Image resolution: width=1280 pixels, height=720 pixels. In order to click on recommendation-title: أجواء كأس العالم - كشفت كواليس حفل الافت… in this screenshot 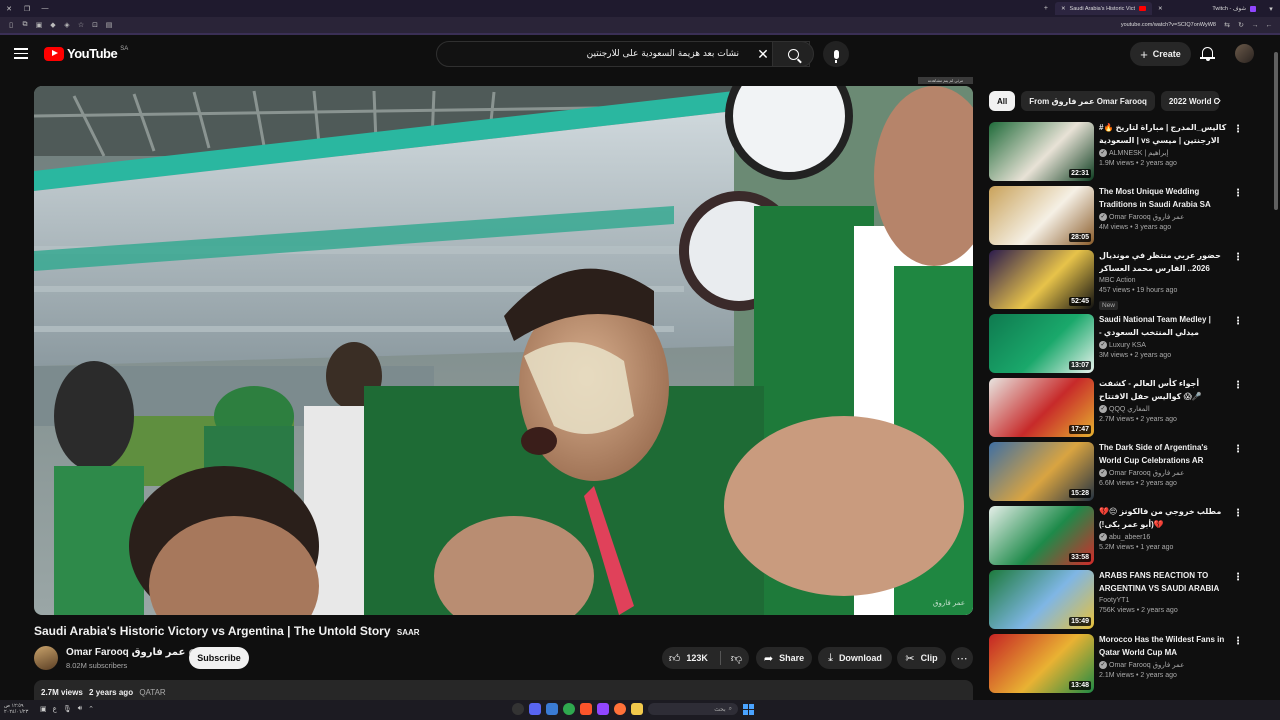, I will do `click(1164, 390)`.